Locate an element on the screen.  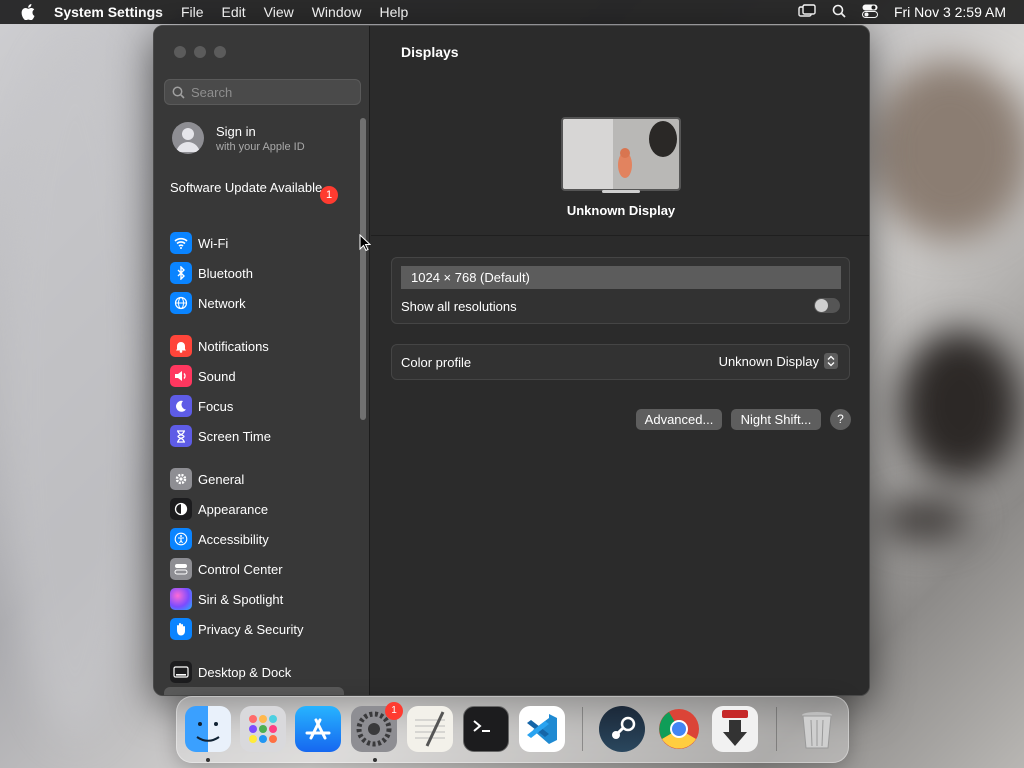
sidebar-item-label: Network is located at coordinates (222, 303).